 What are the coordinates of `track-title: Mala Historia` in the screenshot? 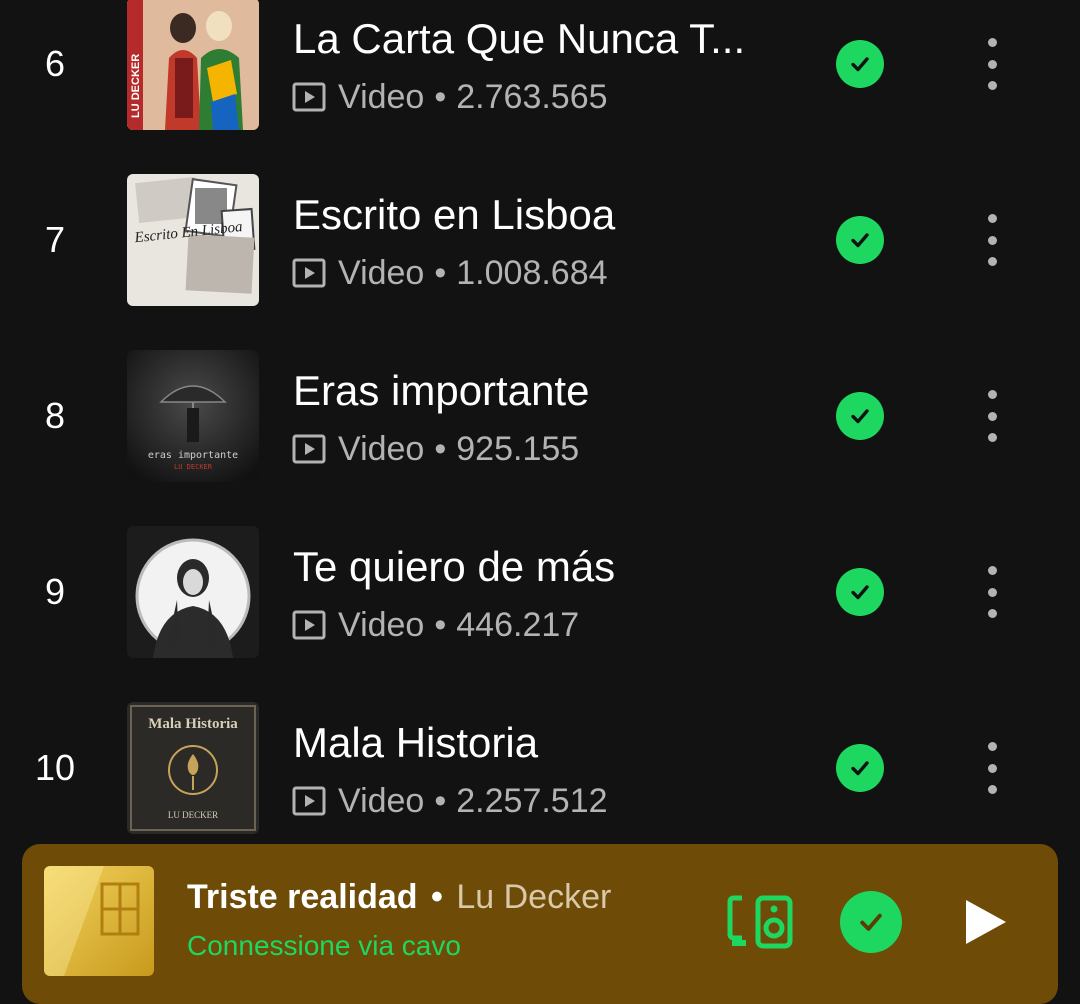 It's located at (416, 742).